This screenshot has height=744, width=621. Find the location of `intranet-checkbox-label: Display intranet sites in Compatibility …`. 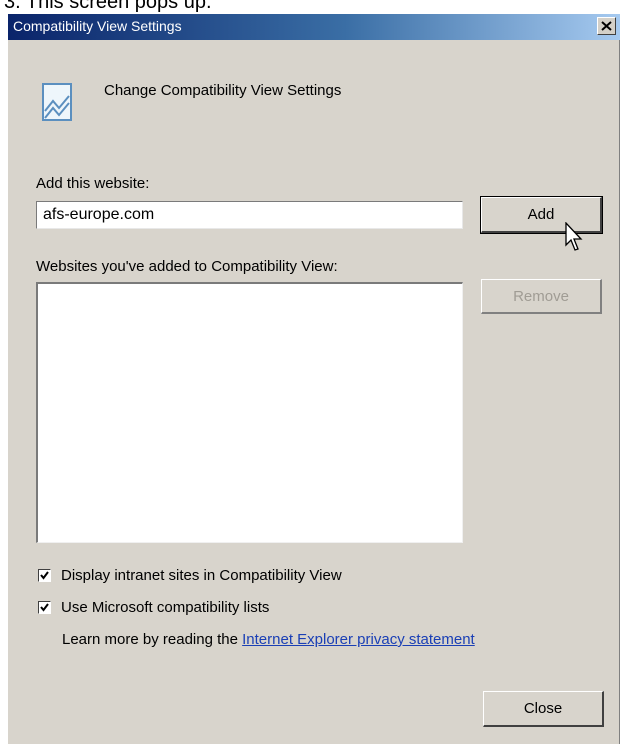

intranet-checkbox-label: Display intranet sites in Compatibility … is located at coordinates (201, 575).